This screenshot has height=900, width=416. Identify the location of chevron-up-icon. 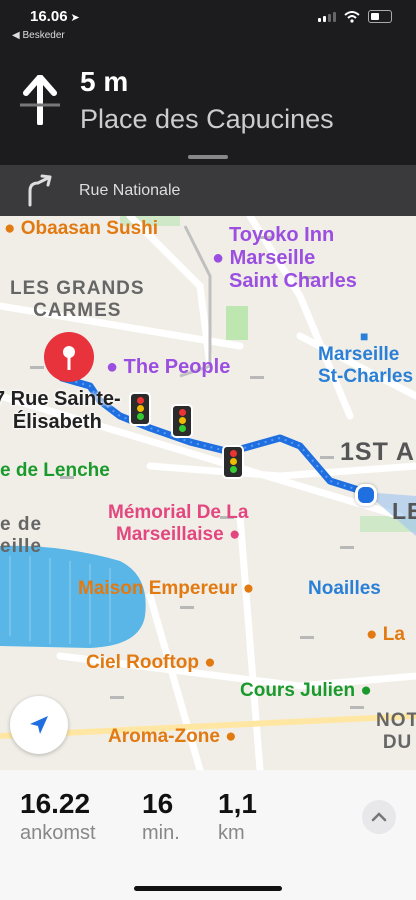
(379, 817).